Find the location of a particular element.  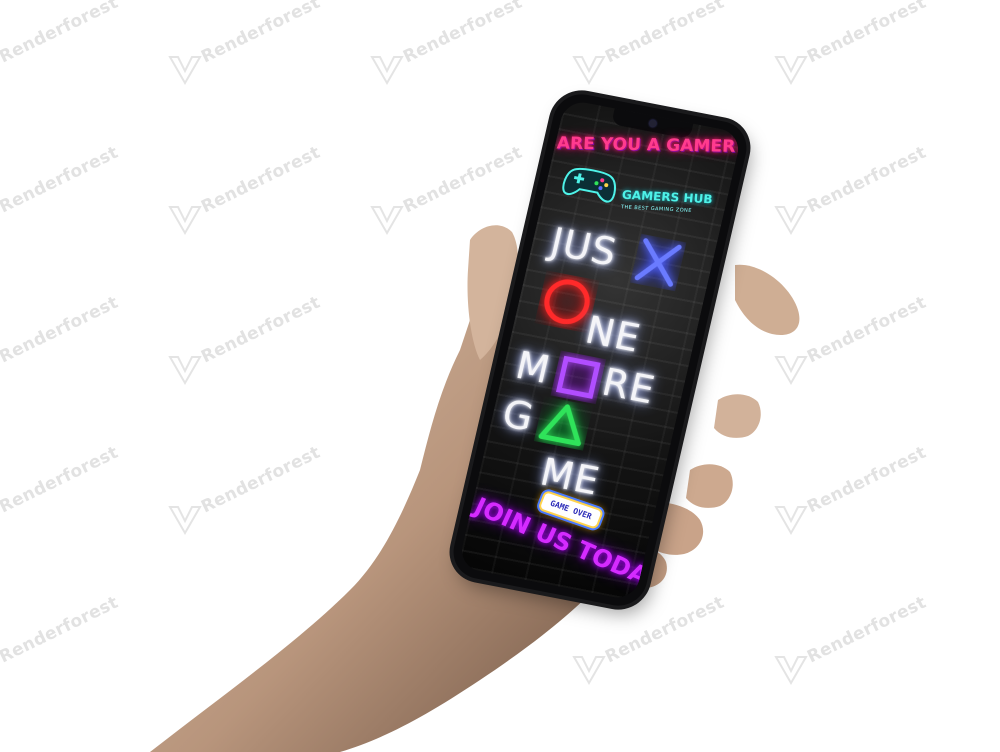

neon-word-g: G is located at coordinates (518, 415).